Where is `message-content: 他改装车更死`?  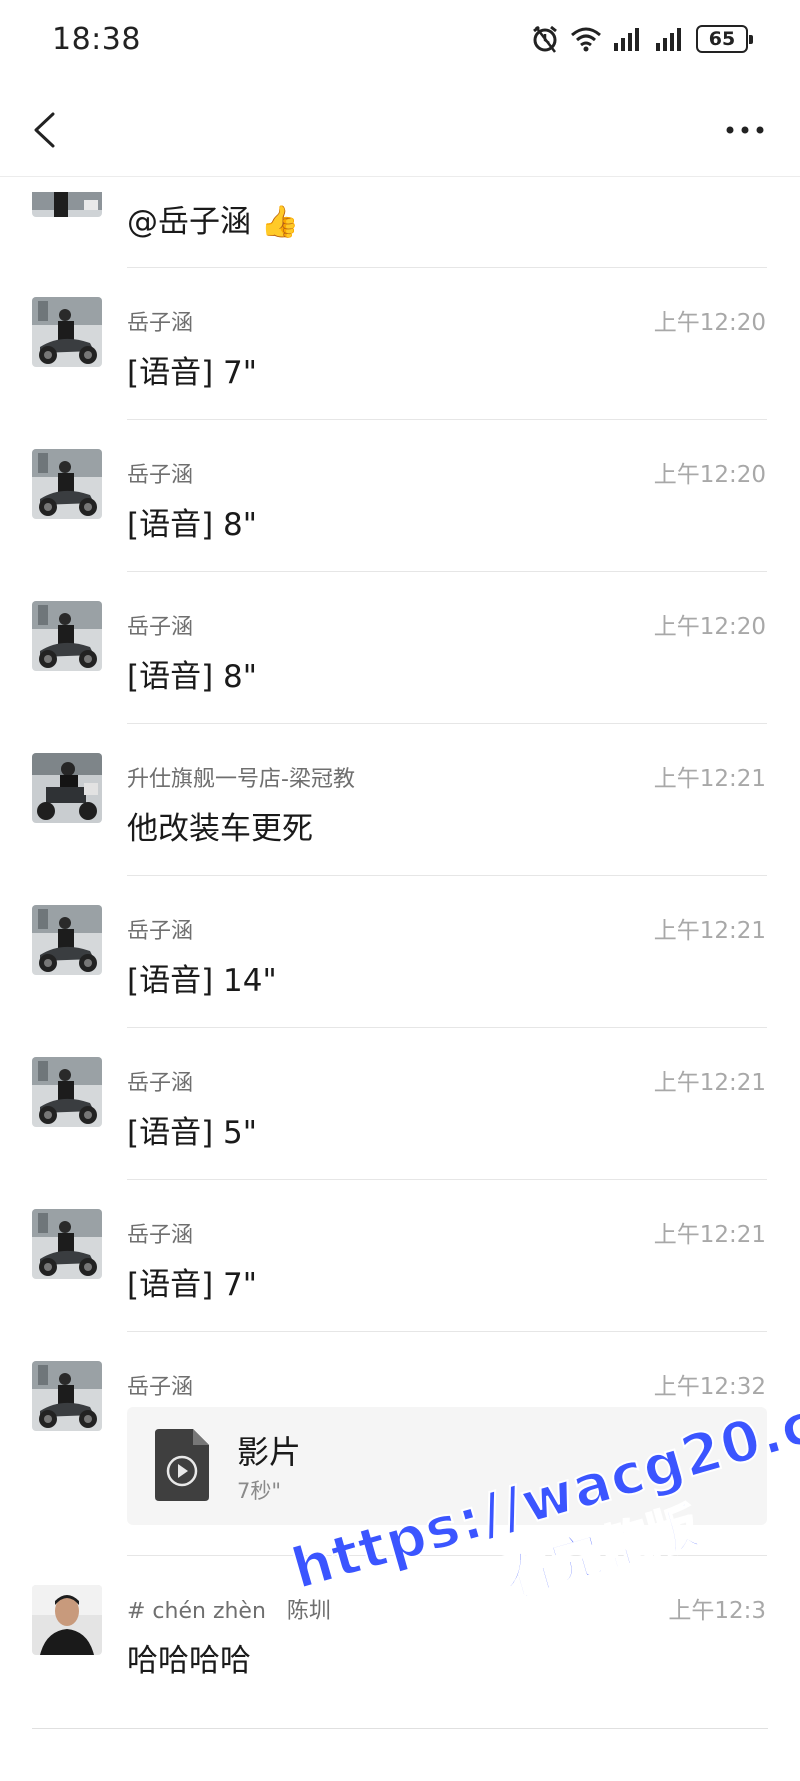
message-content: 他改装车更死 is located at coordinates (220, 829).